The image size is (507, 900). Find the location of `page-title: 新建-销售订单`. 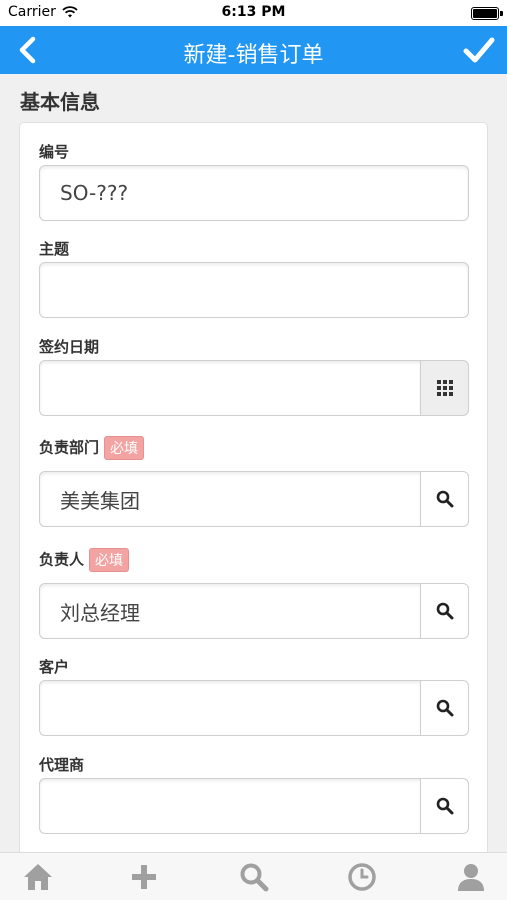

page-title: 新建-销售订单 is located at coordinates (253, 55).